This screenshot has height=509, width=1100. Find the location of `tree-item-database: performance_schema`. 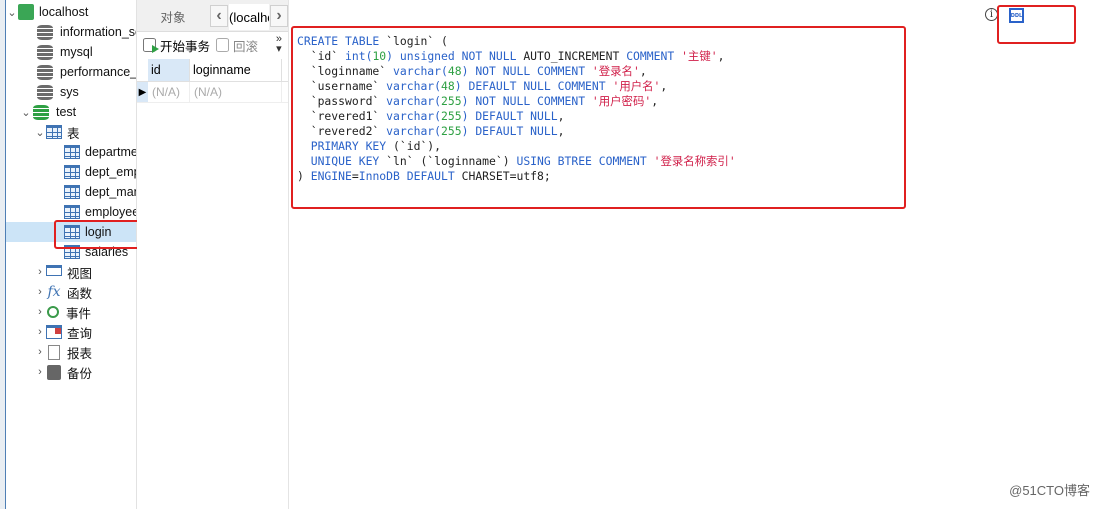

tree-item-database: performance_schema is located at coordinates (71, 72).